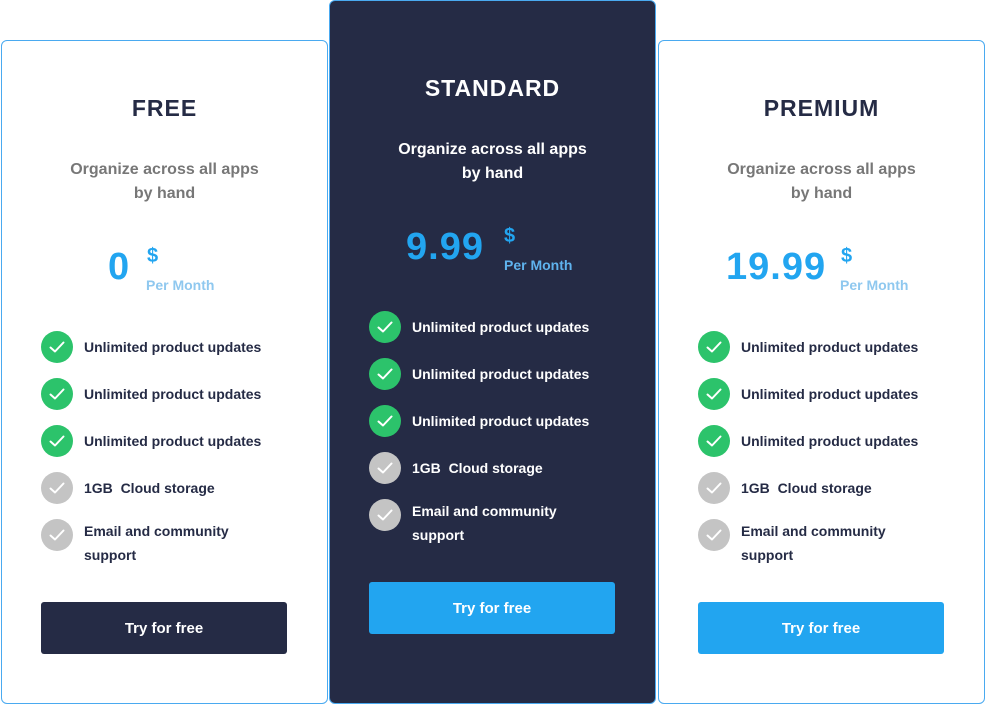  I want to click on plan-title: FREE, so click(164, 108).